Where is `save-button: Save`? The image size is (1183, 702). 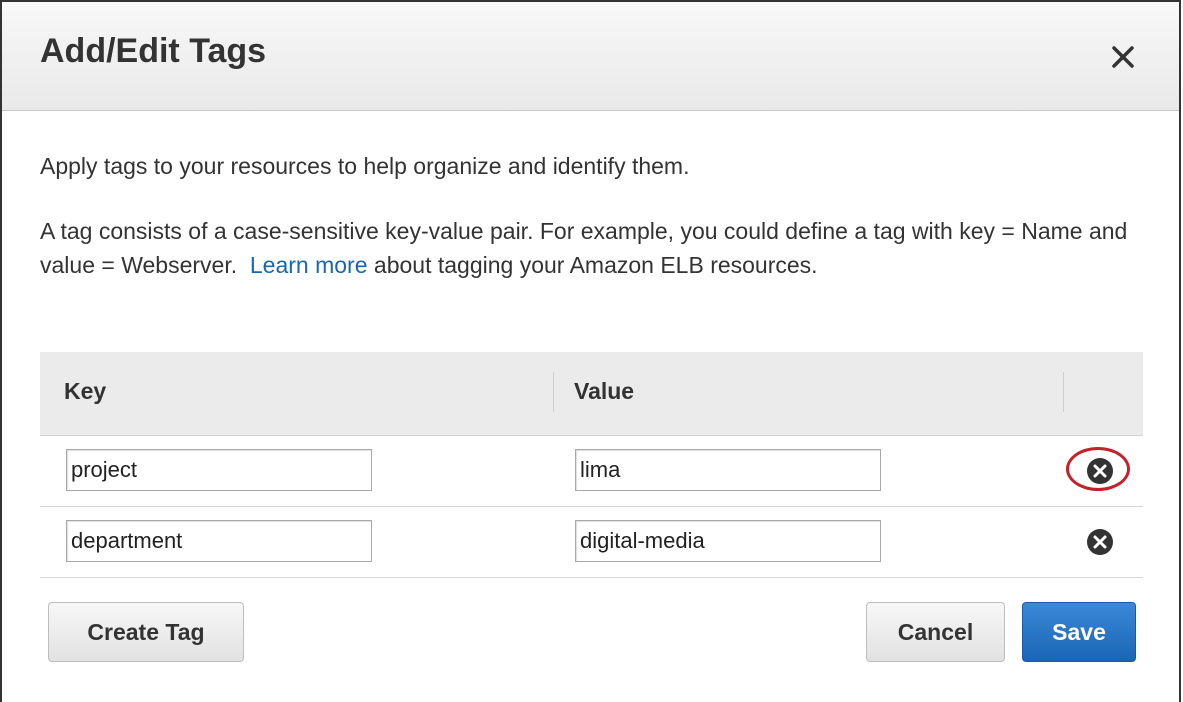
save-button: Save is located at coordinates (1079, 632).